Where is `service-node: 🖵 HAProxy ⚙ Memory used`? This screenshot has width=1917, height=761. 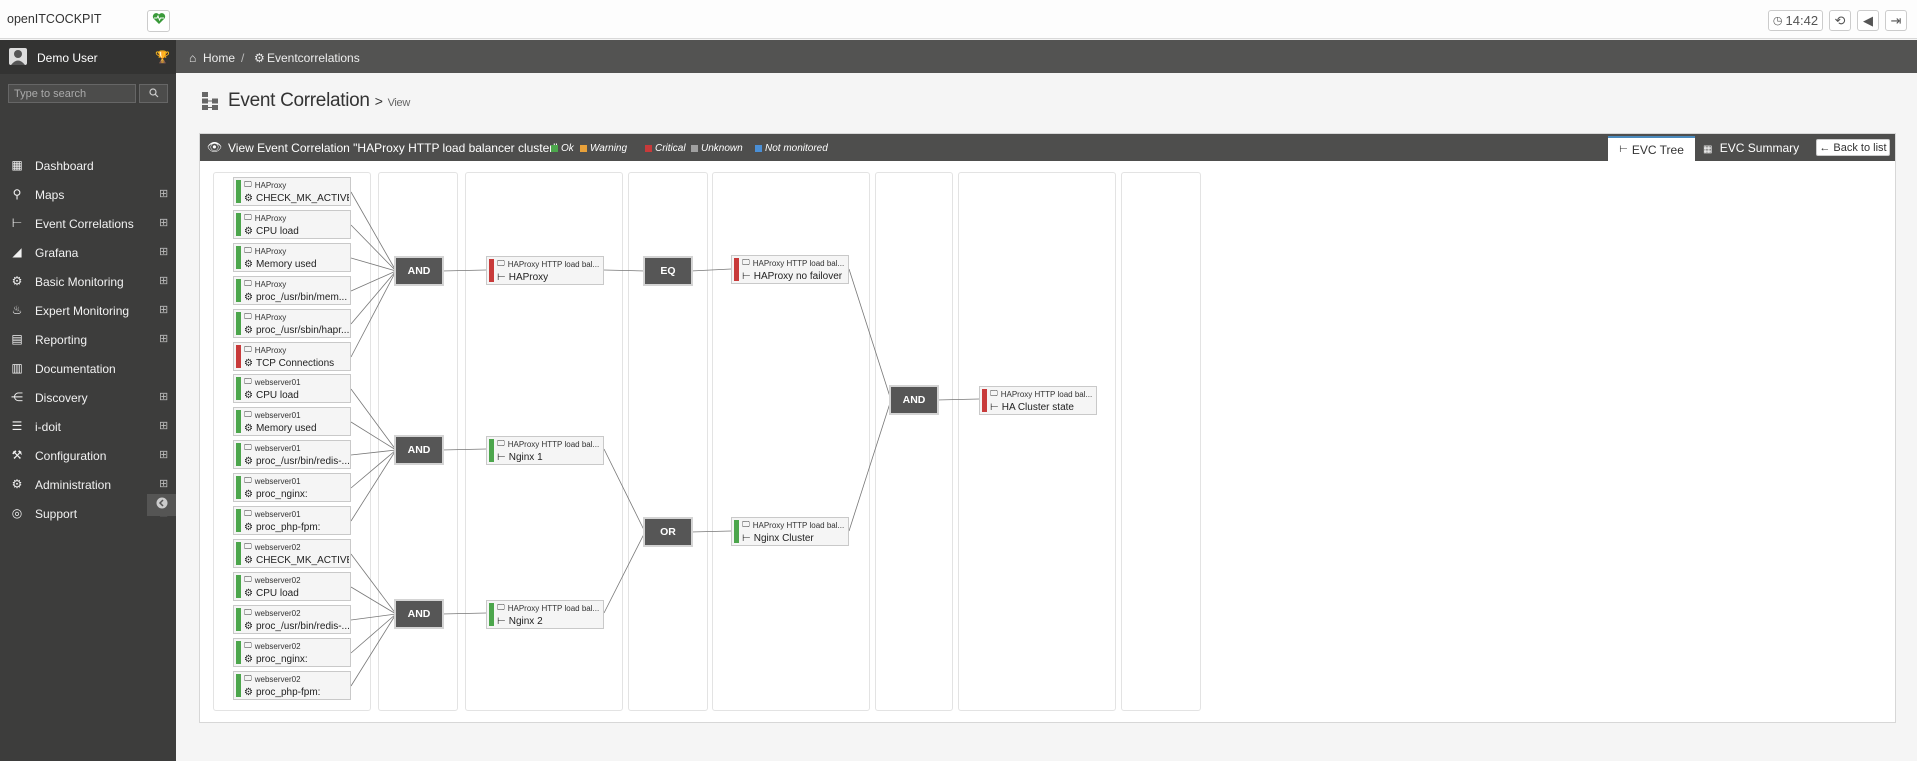
service-node: 🖵 HAProxy ⚙ Memory used is located at coordinates (292, 257).